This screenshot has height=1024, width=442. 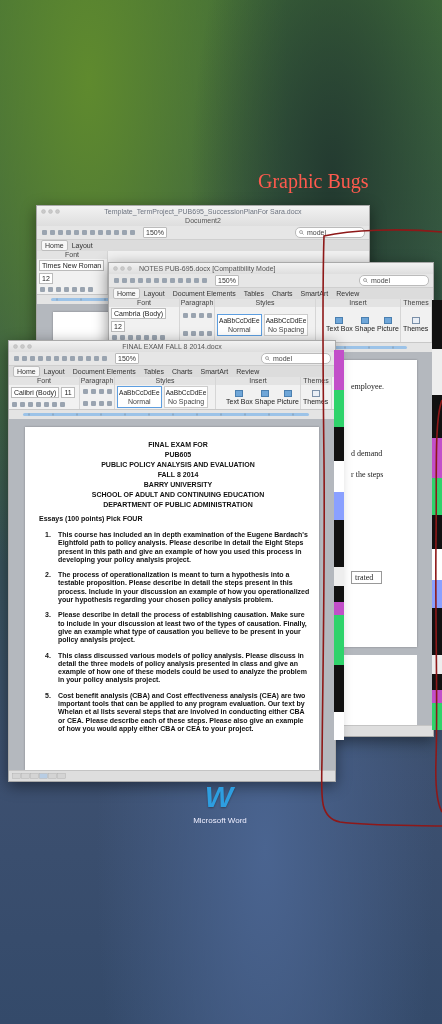 What do you see at coordinates (220, 820) in the screenshot?
I see `app-label: Microsoft Word` at bounding box center [220, 820].